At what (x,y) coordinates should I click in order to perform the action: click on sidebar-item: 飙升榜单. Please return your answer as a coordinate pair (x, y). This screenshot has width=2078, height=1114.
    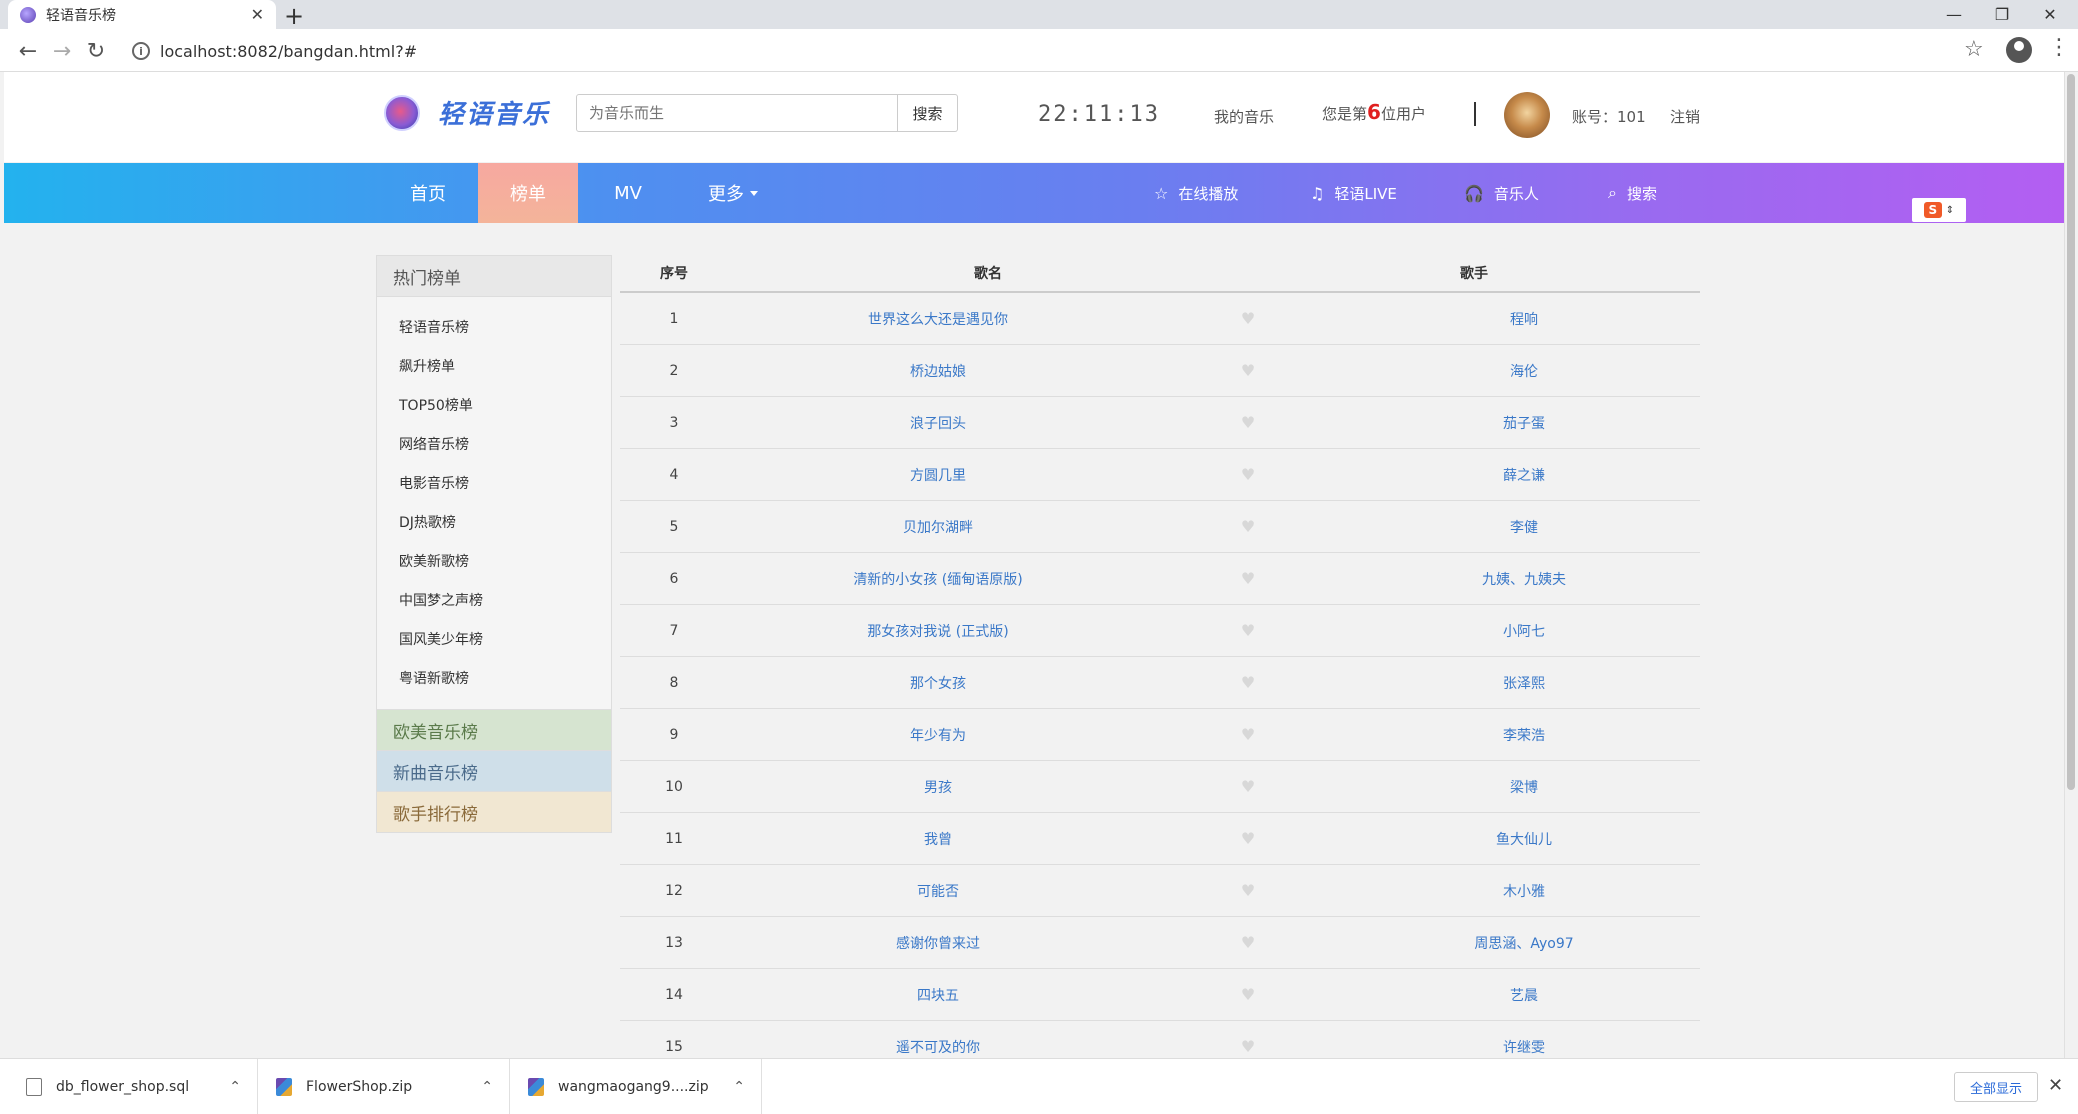
    Looking at the image, I should click on (494, 365).